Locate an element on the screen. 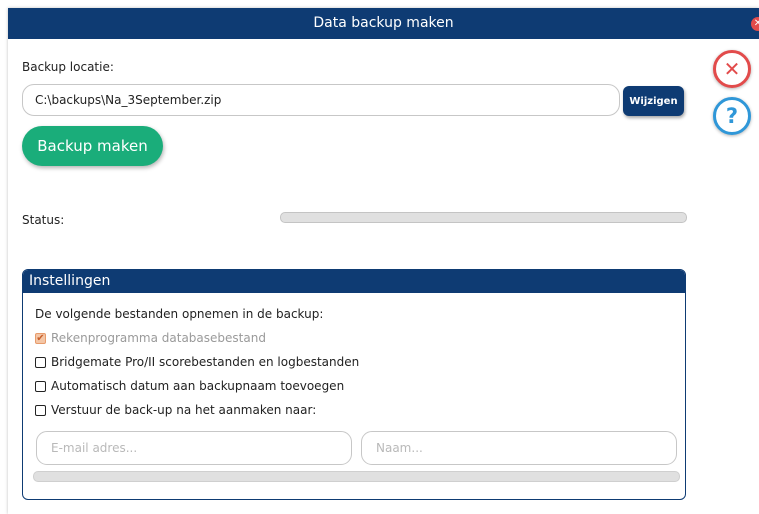  status-progress-bar is located at coordinates (483, 217).